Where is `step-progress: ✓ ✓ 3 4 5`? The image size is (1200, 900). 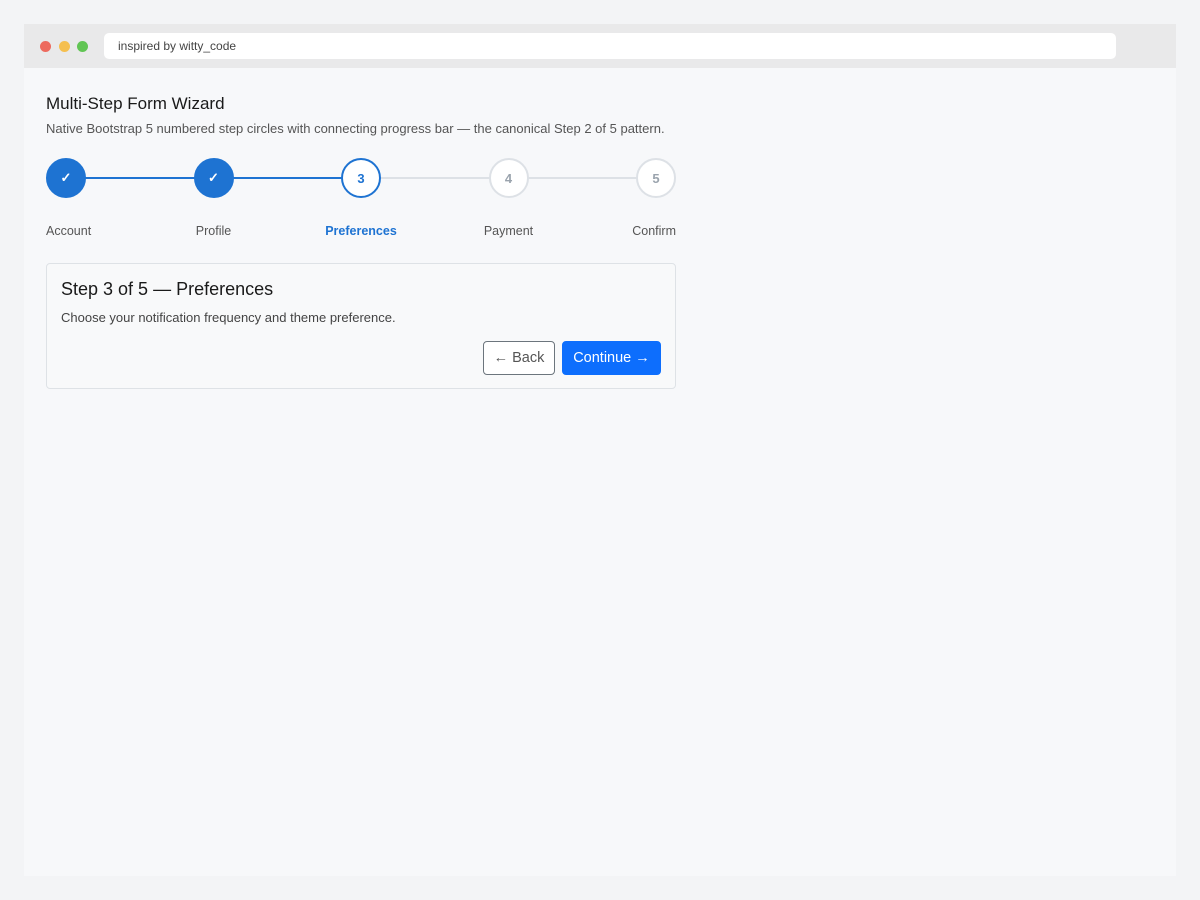
step-progress: ✓ ✓ 3 4 5 is located at coordinates (361, 178).